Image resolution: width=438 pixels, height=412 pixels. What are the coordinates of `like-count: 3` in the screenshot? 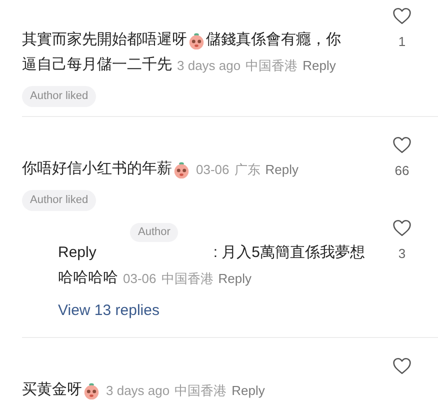 It's located at (402, 254).